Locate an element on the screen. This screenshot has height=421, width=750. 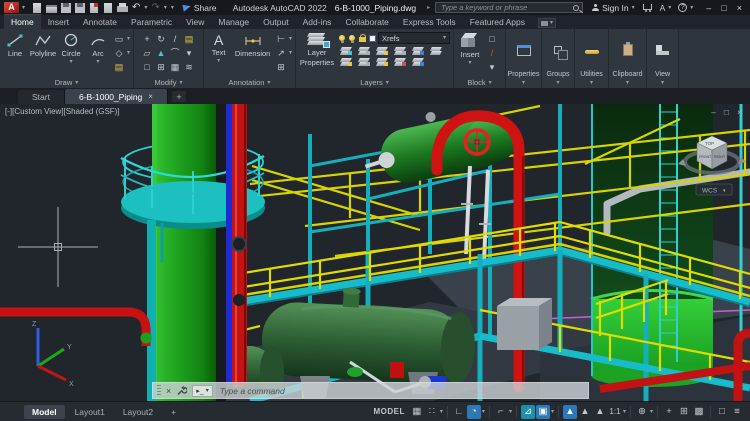
fillet-icon: ▲ is located at coordinates (161, 53).